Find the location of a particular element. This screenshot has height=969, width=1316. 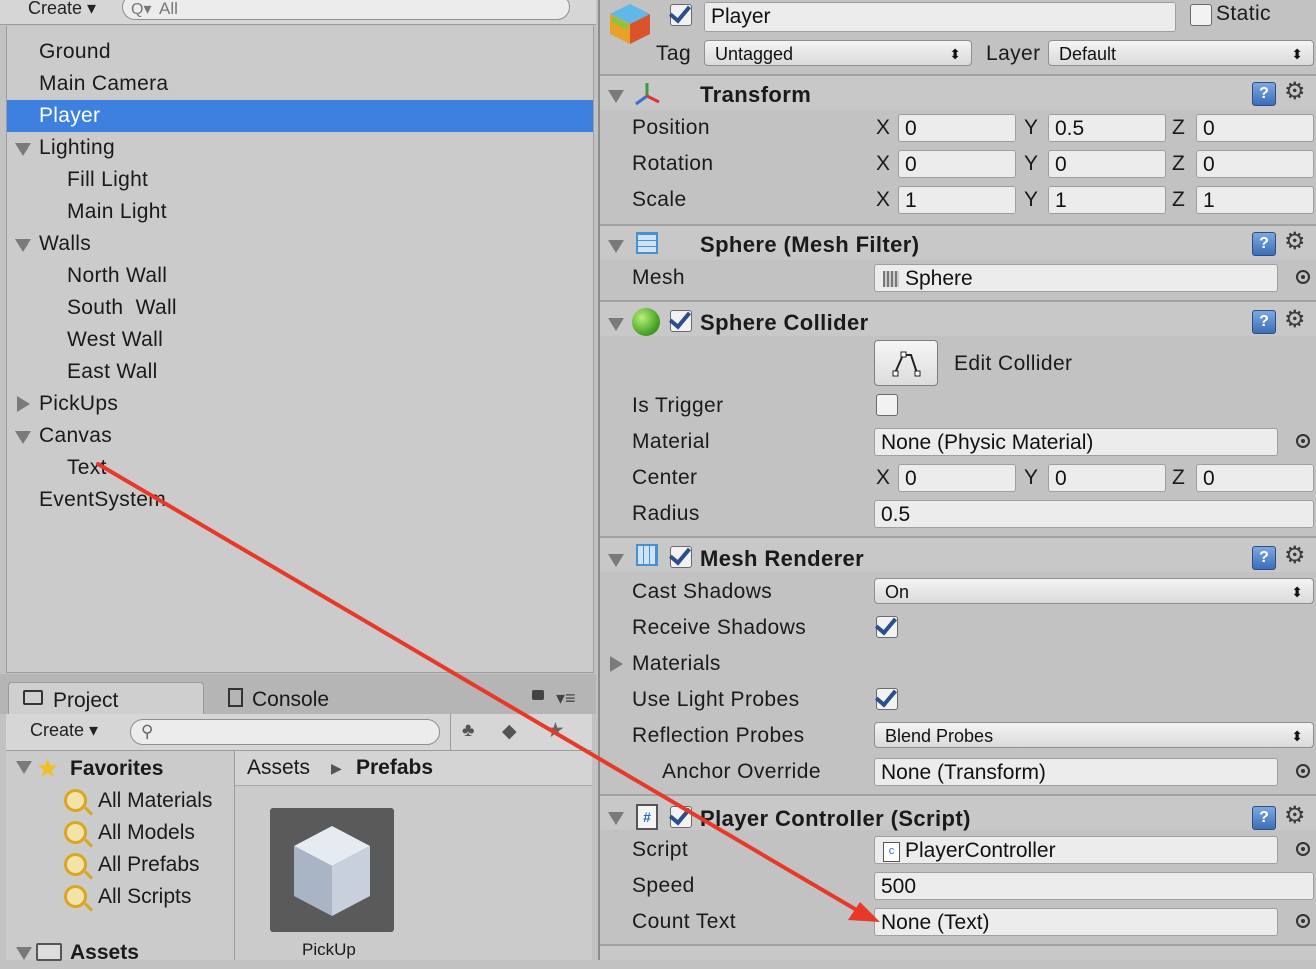

breadcrumb-root: Assets is located at coordinates (278, 768).